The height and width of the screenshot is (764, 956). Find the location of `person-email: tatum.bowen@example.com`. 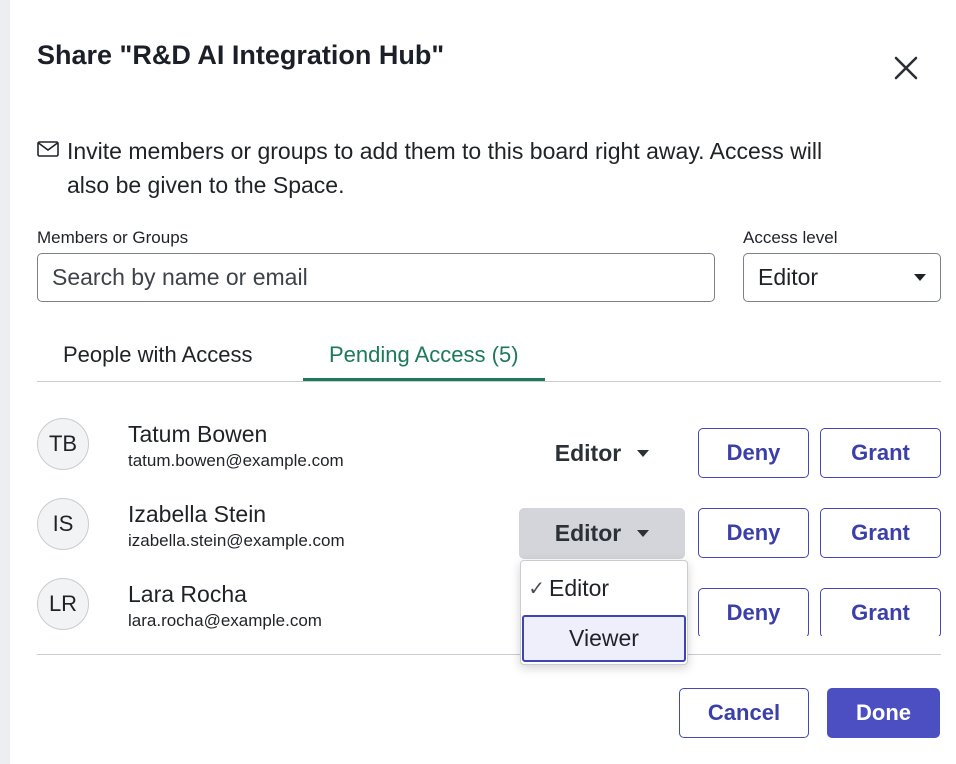

person-email: tatum.bowen@example.com is located at coordinates (236, 460).